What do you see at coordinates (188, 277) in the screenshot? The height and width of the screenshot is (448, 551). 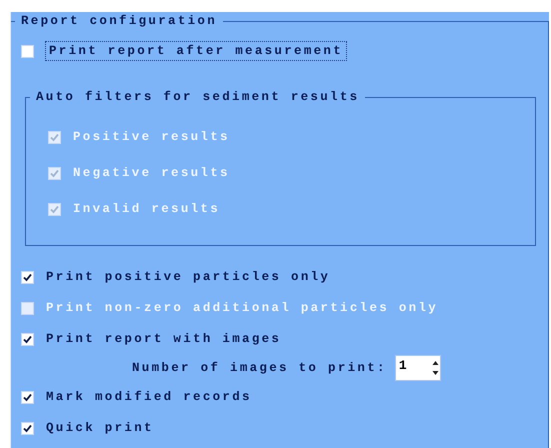 I see `checkbox-label: Print positive particles only` at bounding box center [188, 277].